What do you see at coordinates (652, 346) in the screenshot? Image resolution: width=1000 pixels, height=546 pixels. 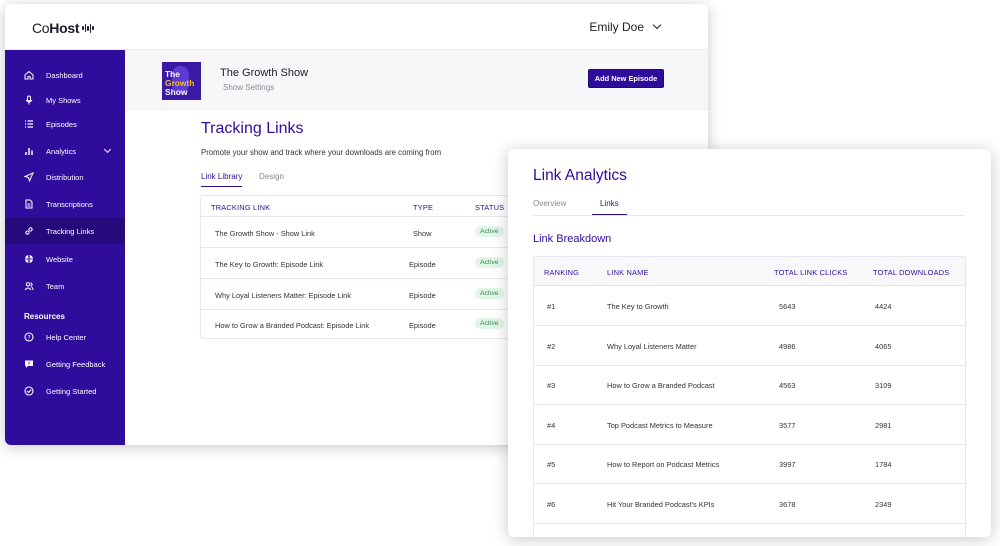 I see `link-name: Why Loyal Listeners Matter` at bounding box center [652, 346].